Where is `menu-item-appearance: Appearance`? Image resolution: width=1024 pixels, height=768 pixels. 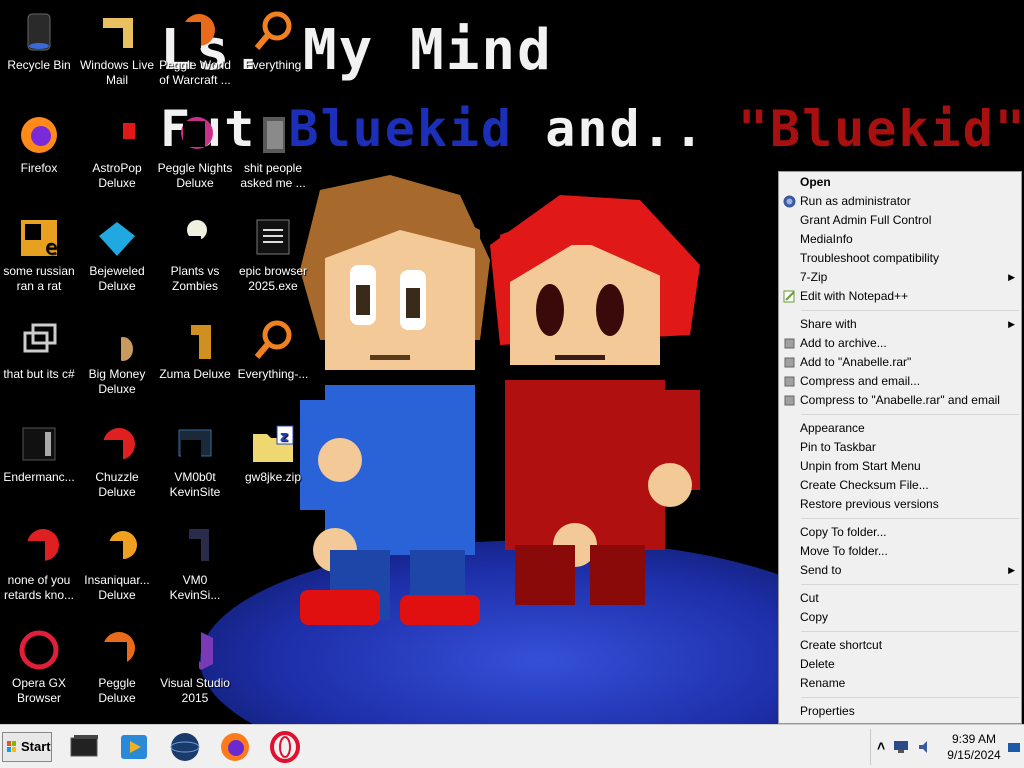
menu-item-appearance: Appearance is located at coordinates (900, 428).